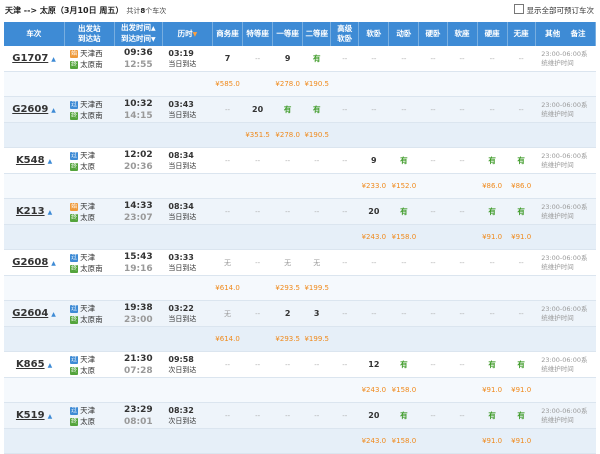 This screenshot has width=600, height=454. What do you see at coordinates (30, 160) in the screenshot?
I see `train-number-link: K548` at bounding box center [30, 160].